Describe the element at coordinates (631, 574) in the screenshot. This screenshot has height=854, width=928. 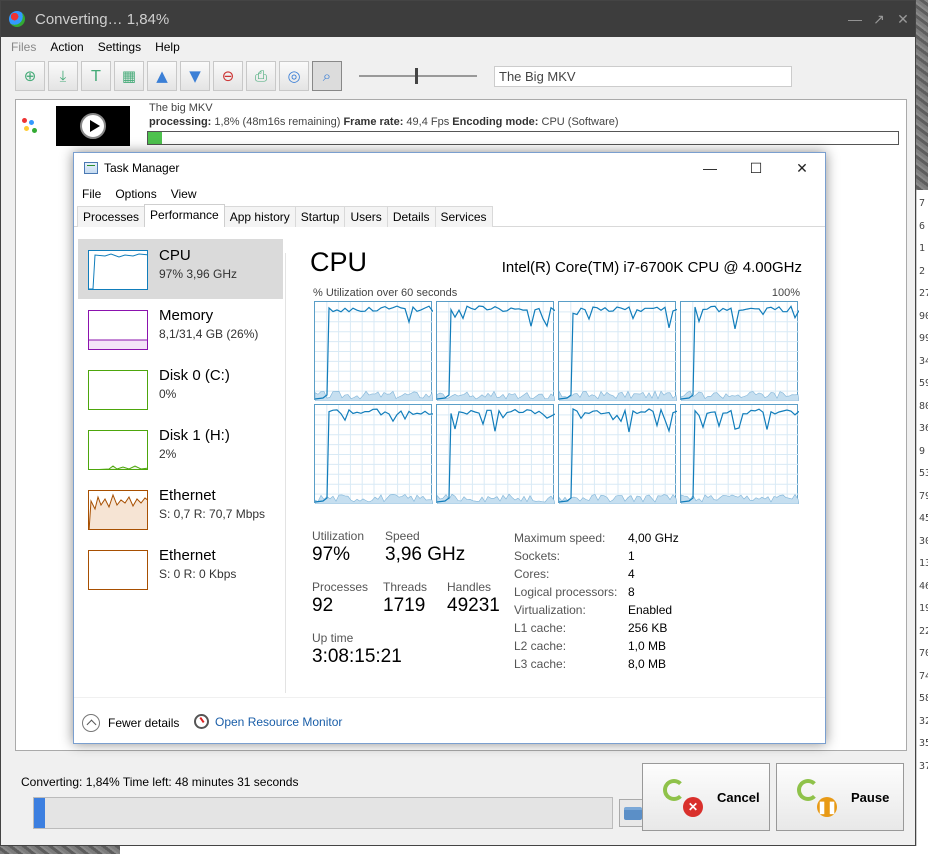
I see `spec-value: 4` at that location.